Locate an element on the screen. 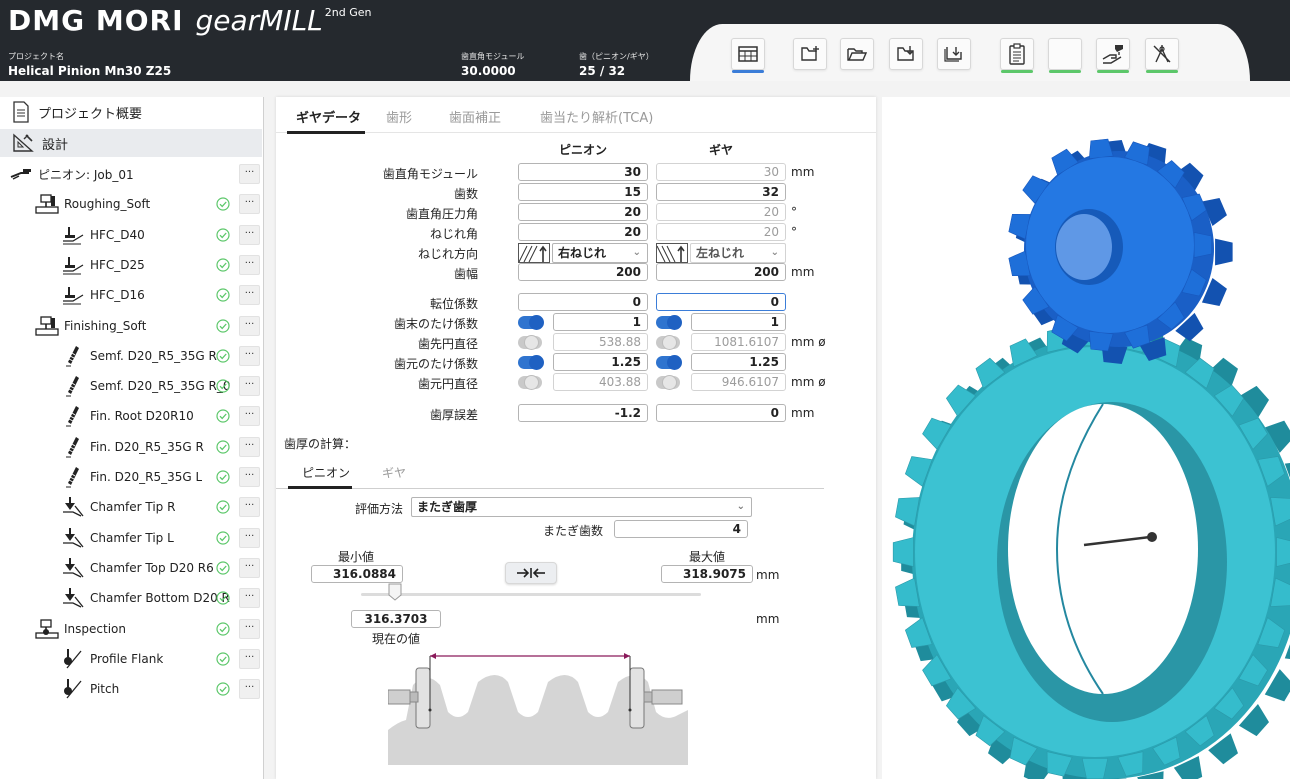 This screenshot has width=1290, height=779. thickness-subtabs: ピニオン ギヤ is located at coordinates (550, 474).